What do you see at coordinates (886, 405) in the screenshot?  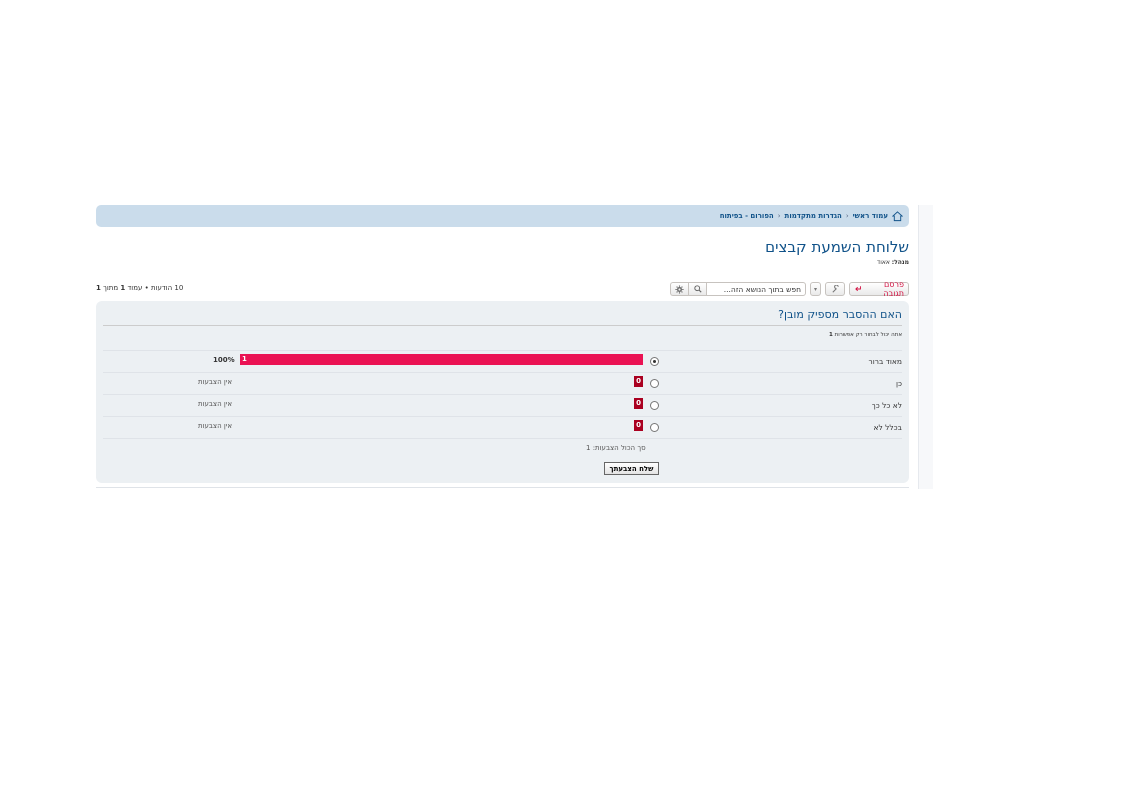 I see `poll-option-label: לא כל כך` at bounding box center [886, 405].